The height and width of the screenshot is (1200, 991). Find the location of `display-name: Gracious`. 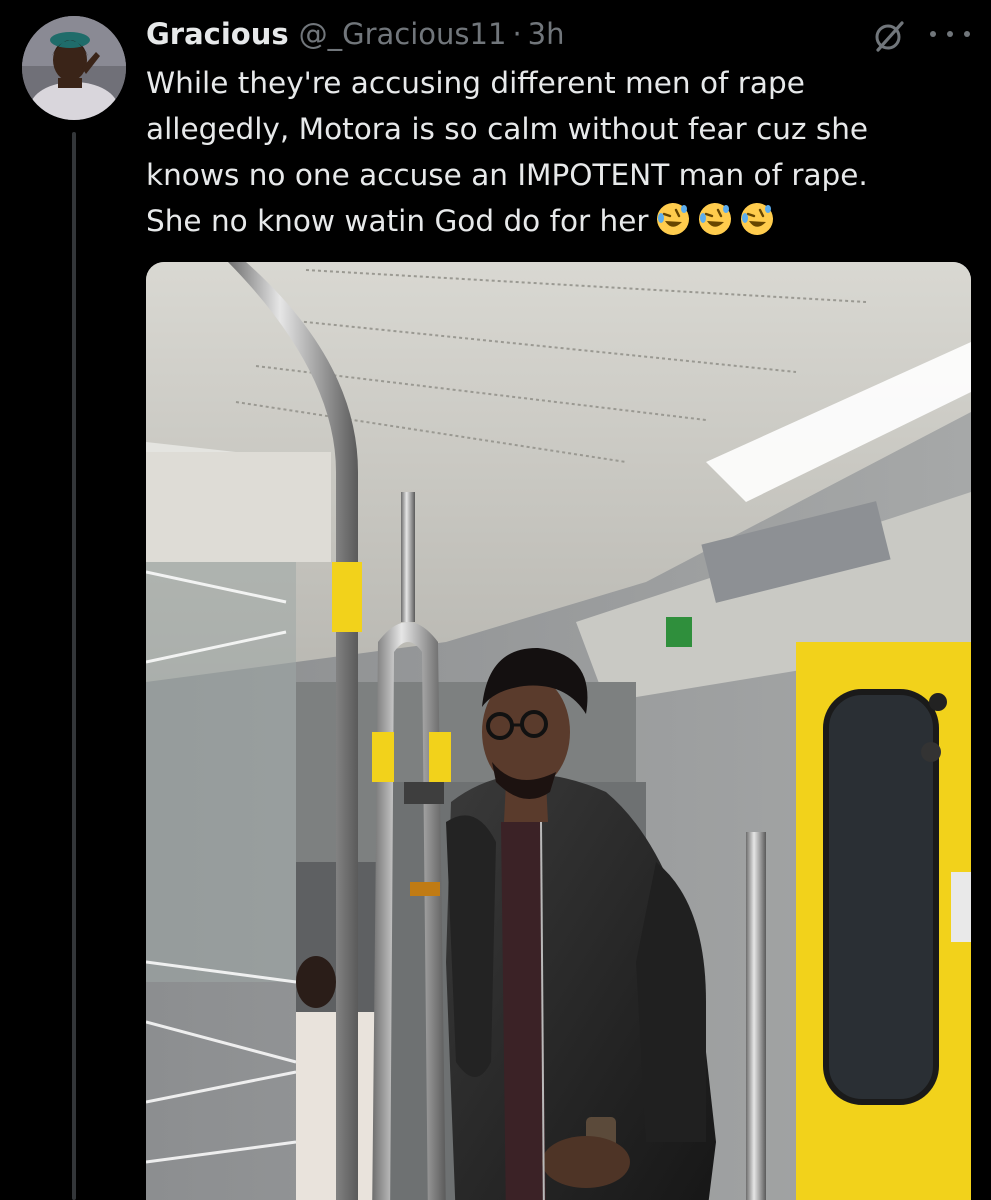

display-name: Gracious is located at coordinates (217, 34).